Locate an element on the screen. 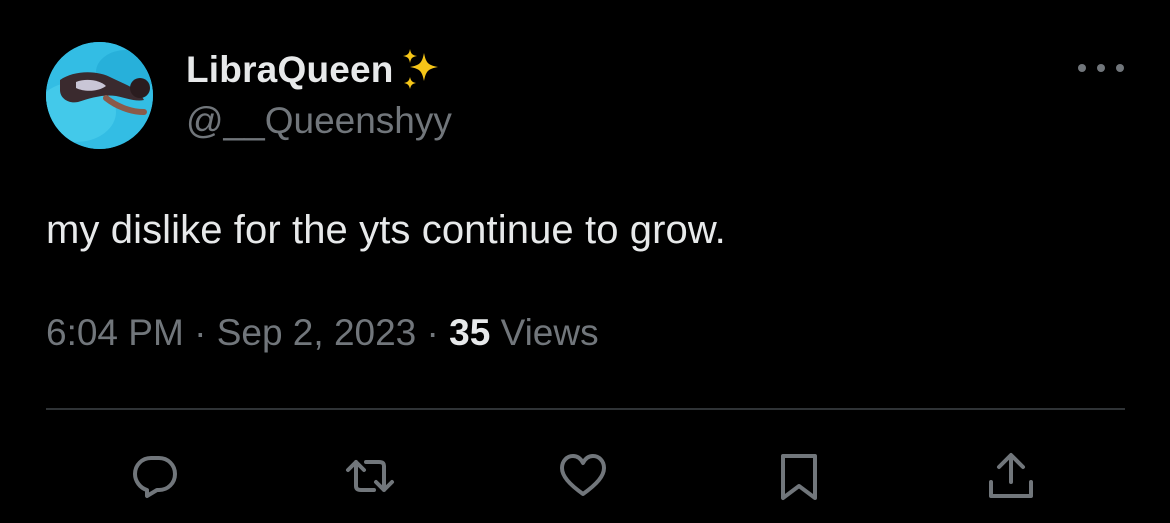  like-icon is located at coordinates (583, 475).